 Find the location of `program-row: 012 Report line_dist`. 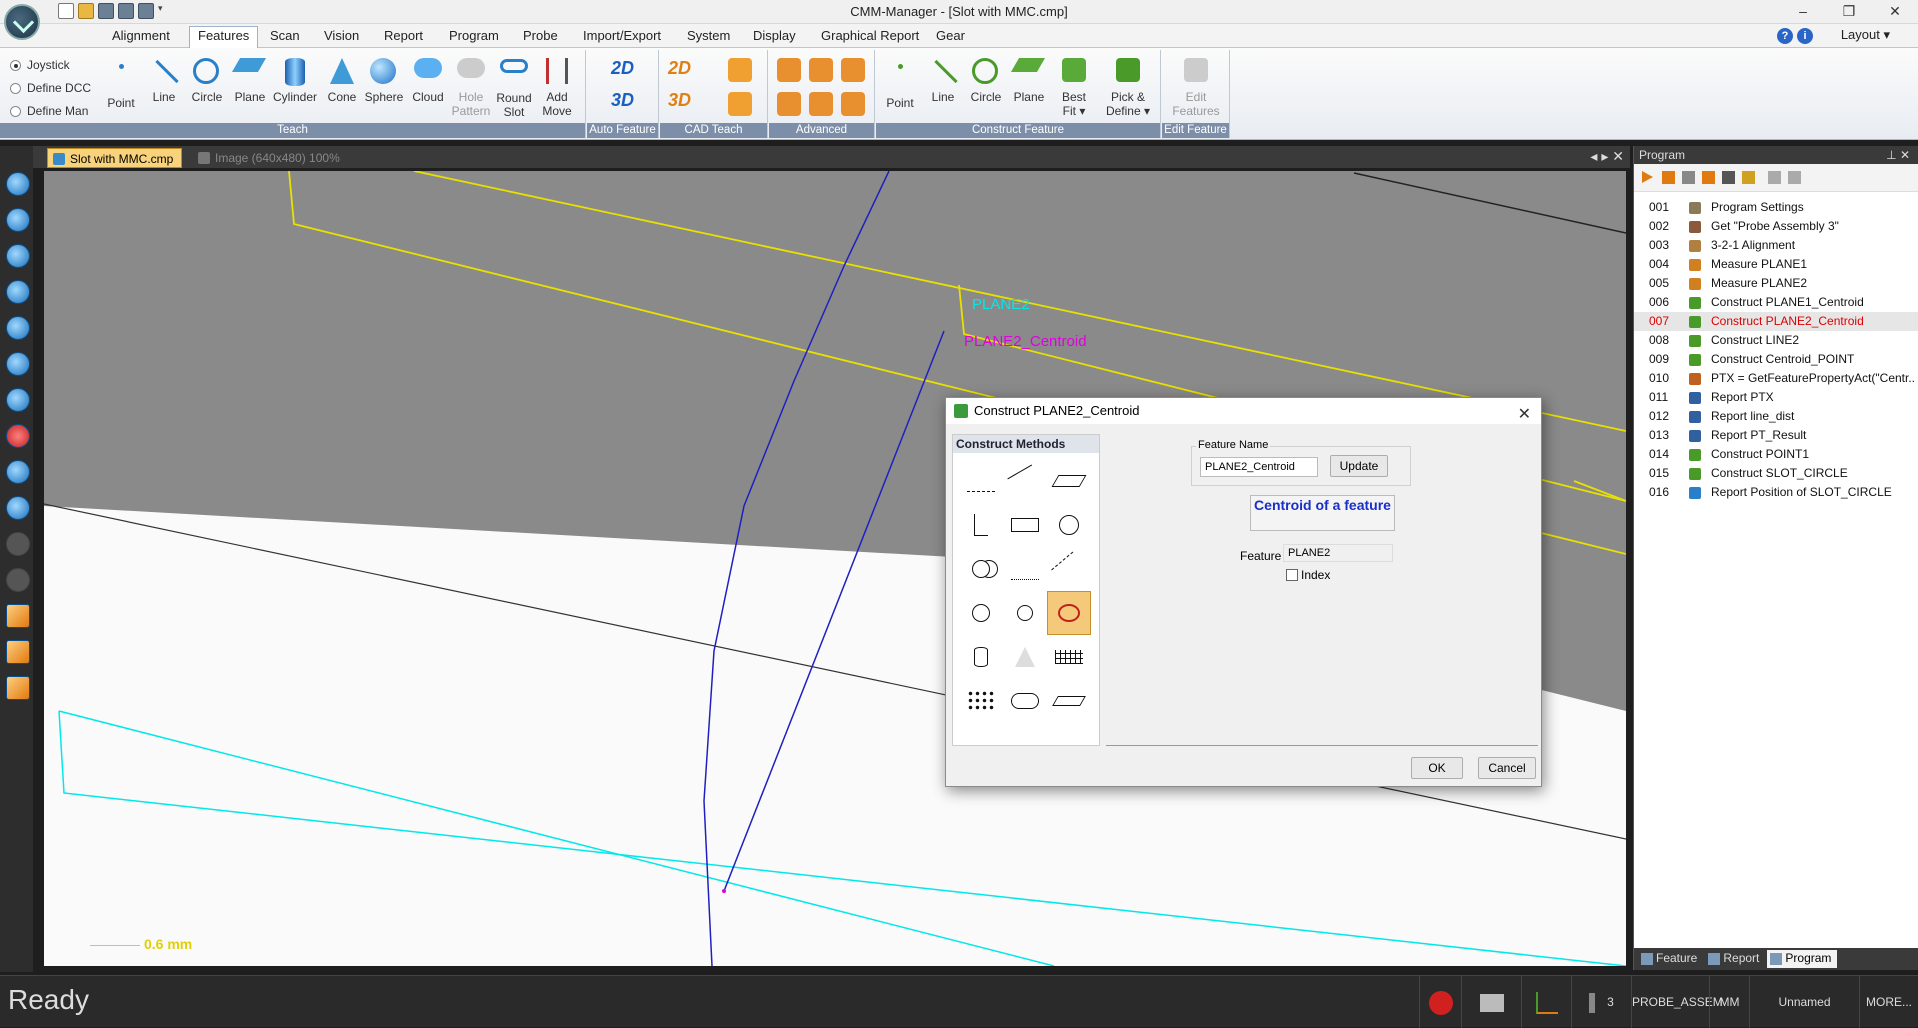

program-row: 012 Report line_dist is located at coordinates (1776, 416).